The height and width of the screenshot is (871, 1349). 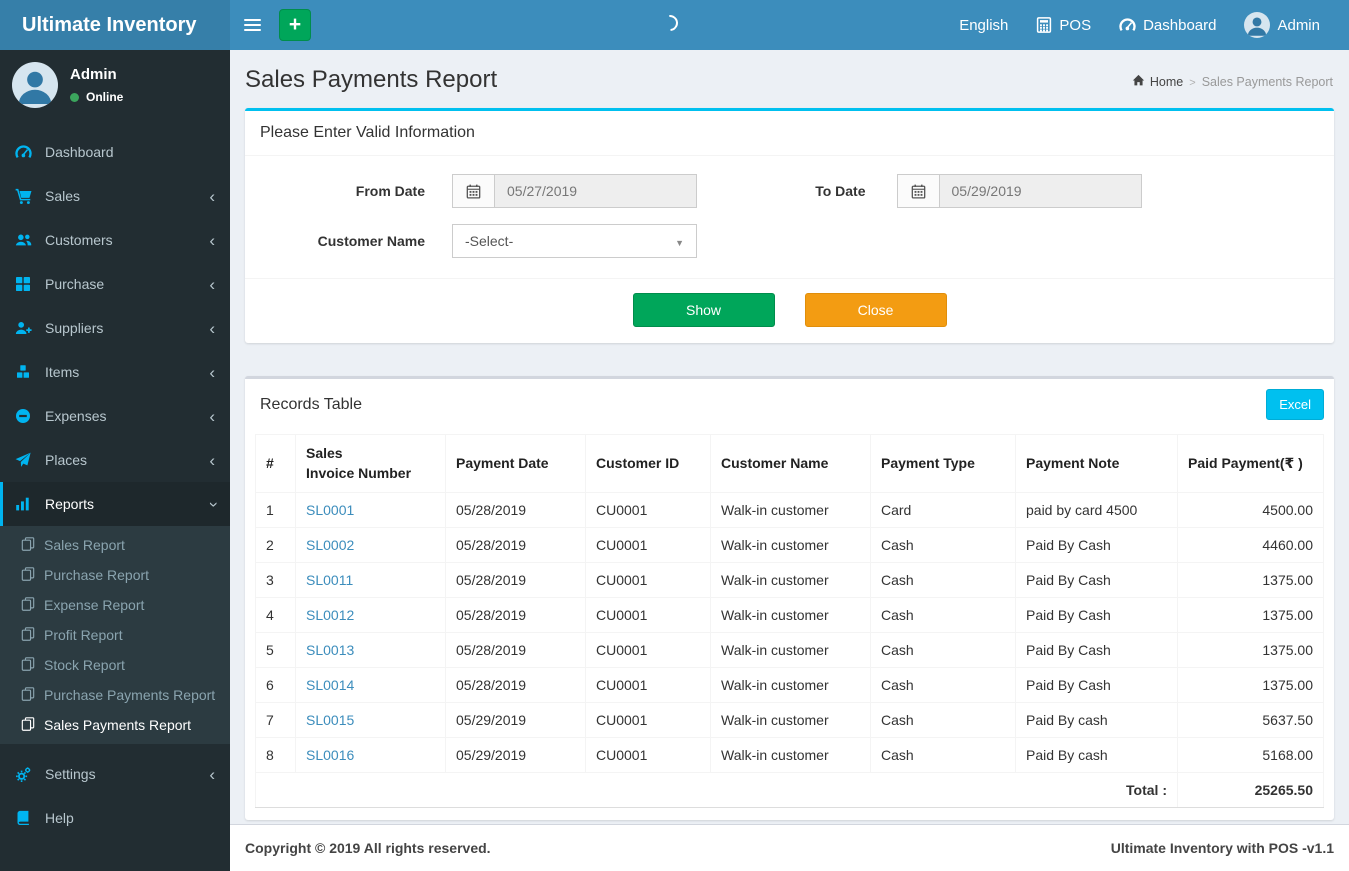 I want to click on sidebar-user-panel: Admin Online, so click(x=115, y=86).